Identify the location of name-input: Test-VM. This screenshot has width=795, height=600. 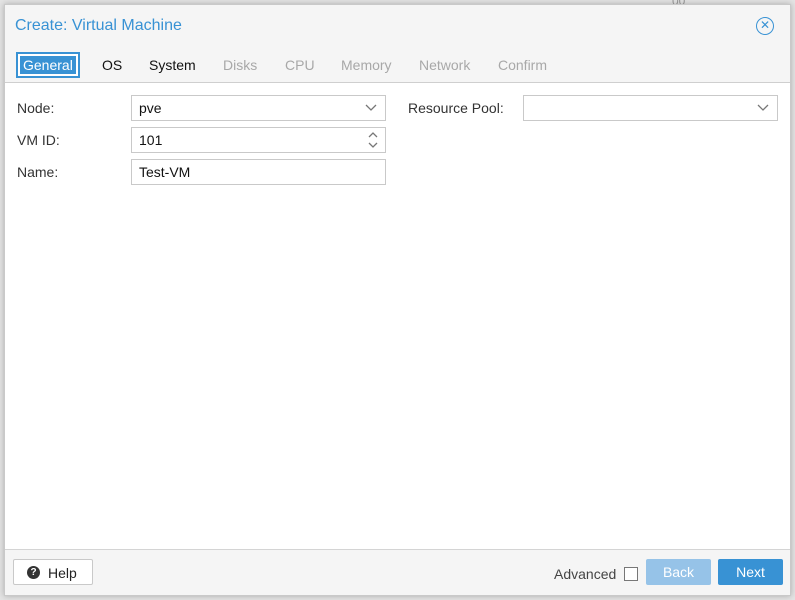
(258, 172).